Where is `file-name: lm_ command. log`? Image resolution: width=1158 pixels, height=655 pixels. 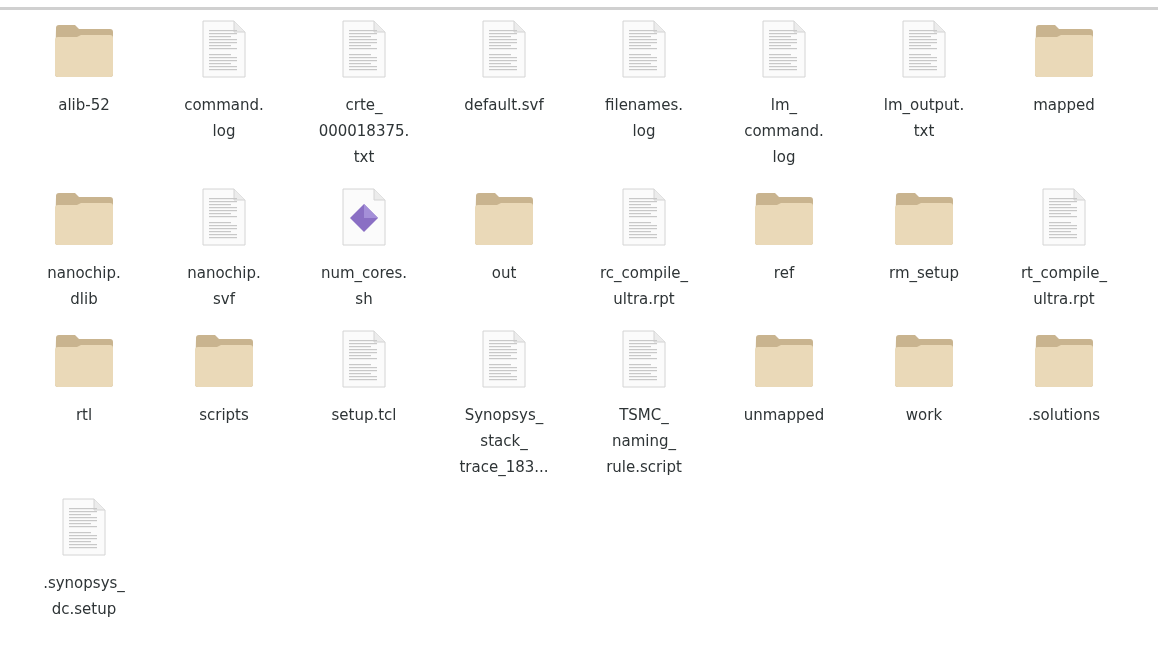
file-name: lm_ command. log is located at coordinates (784, 131).